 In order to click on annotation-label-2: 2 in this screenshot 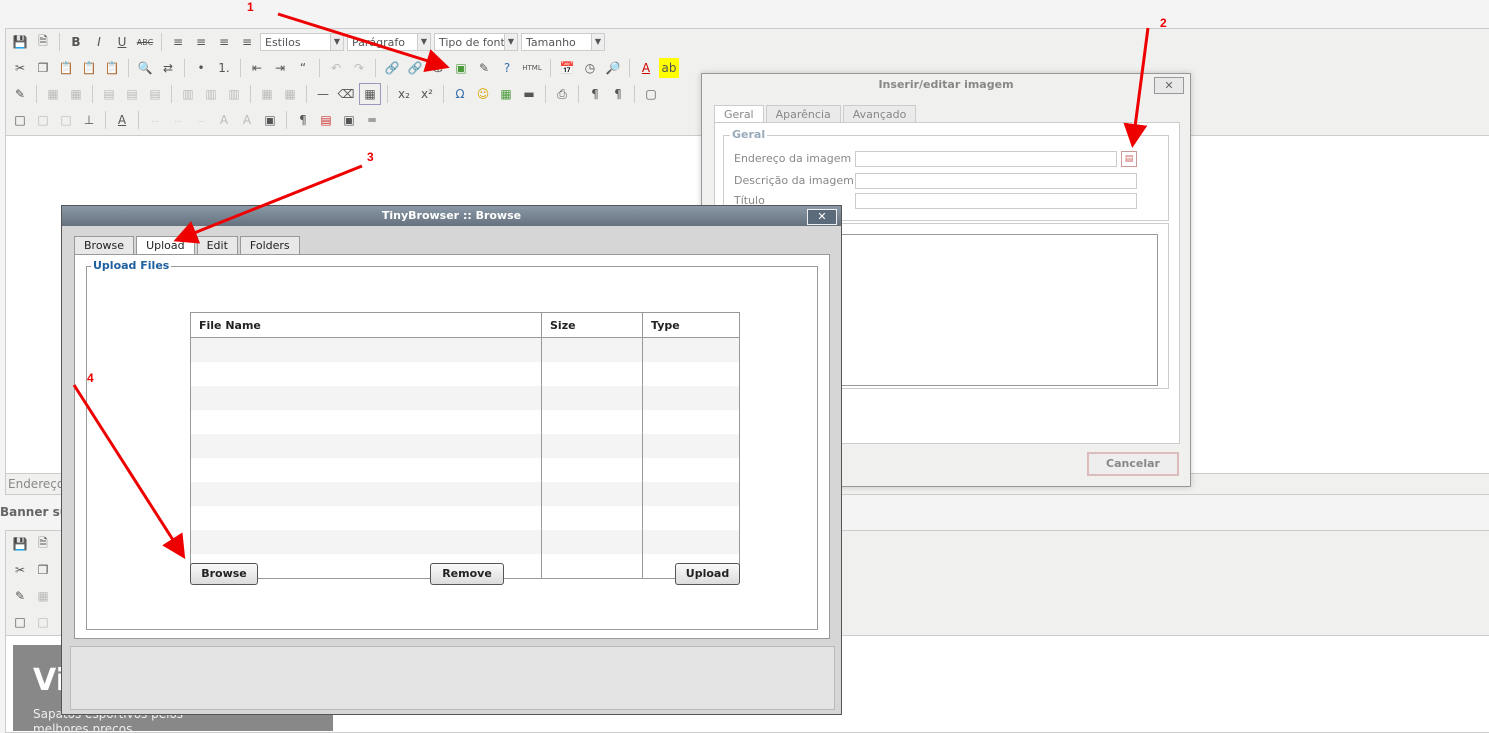, I will do `click(1163, 23)`.